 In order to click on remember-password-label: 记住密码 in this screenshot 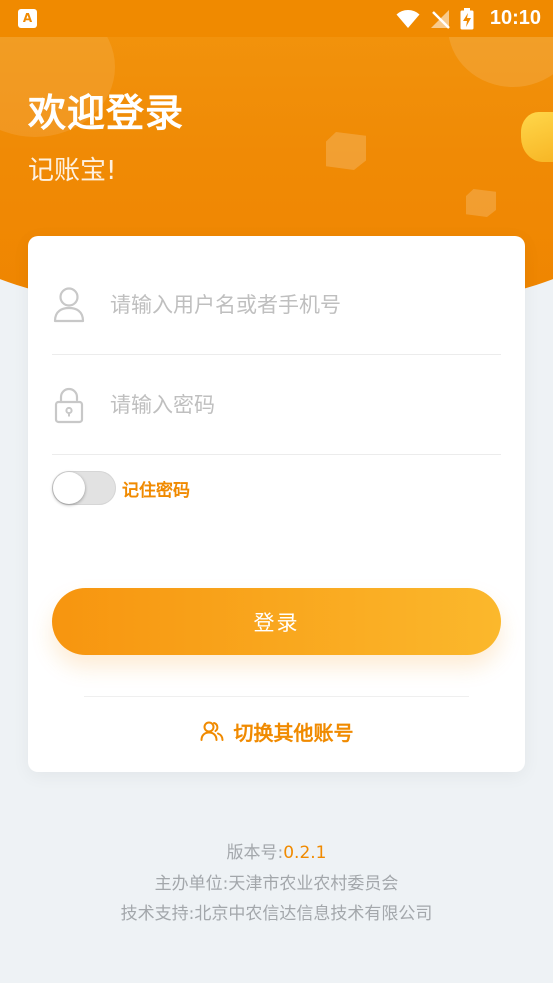, I will do `click(156, 488)`.